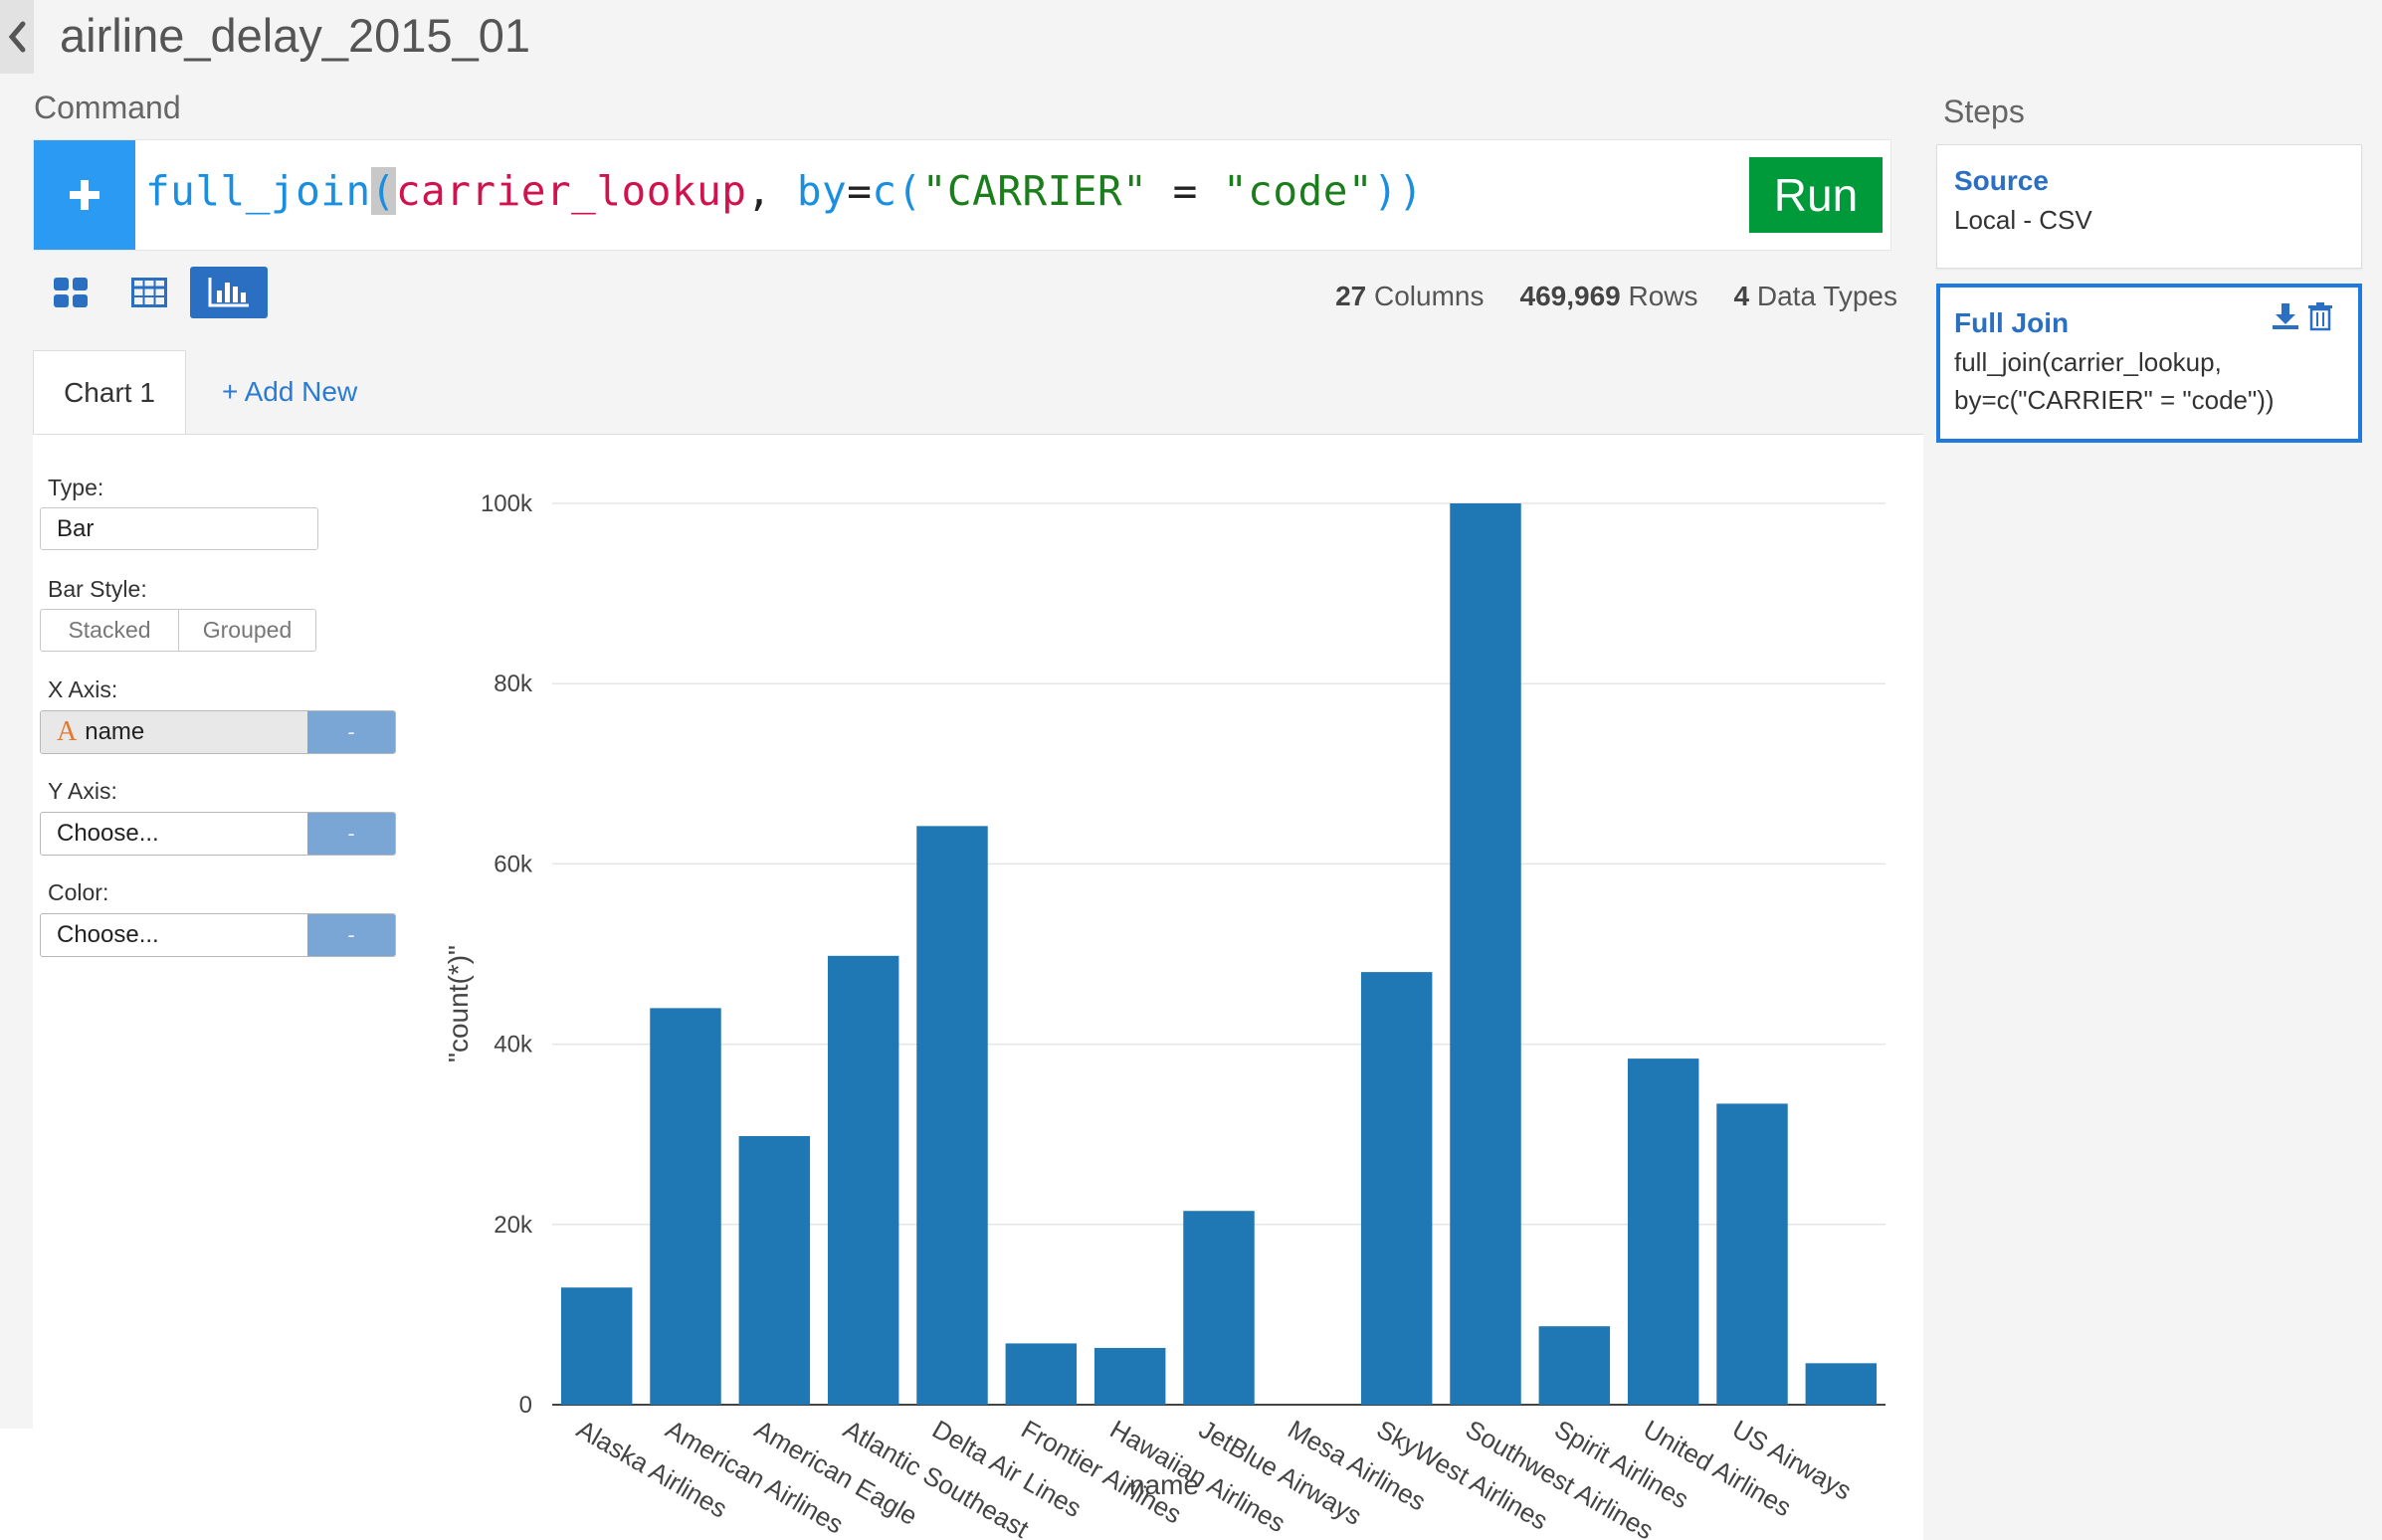 The image size is (2382, 1540). Describe the element at coordinates (978, 393) in the screenshot. I see `chart-tabs: Chart 1 + Add New` at that location.